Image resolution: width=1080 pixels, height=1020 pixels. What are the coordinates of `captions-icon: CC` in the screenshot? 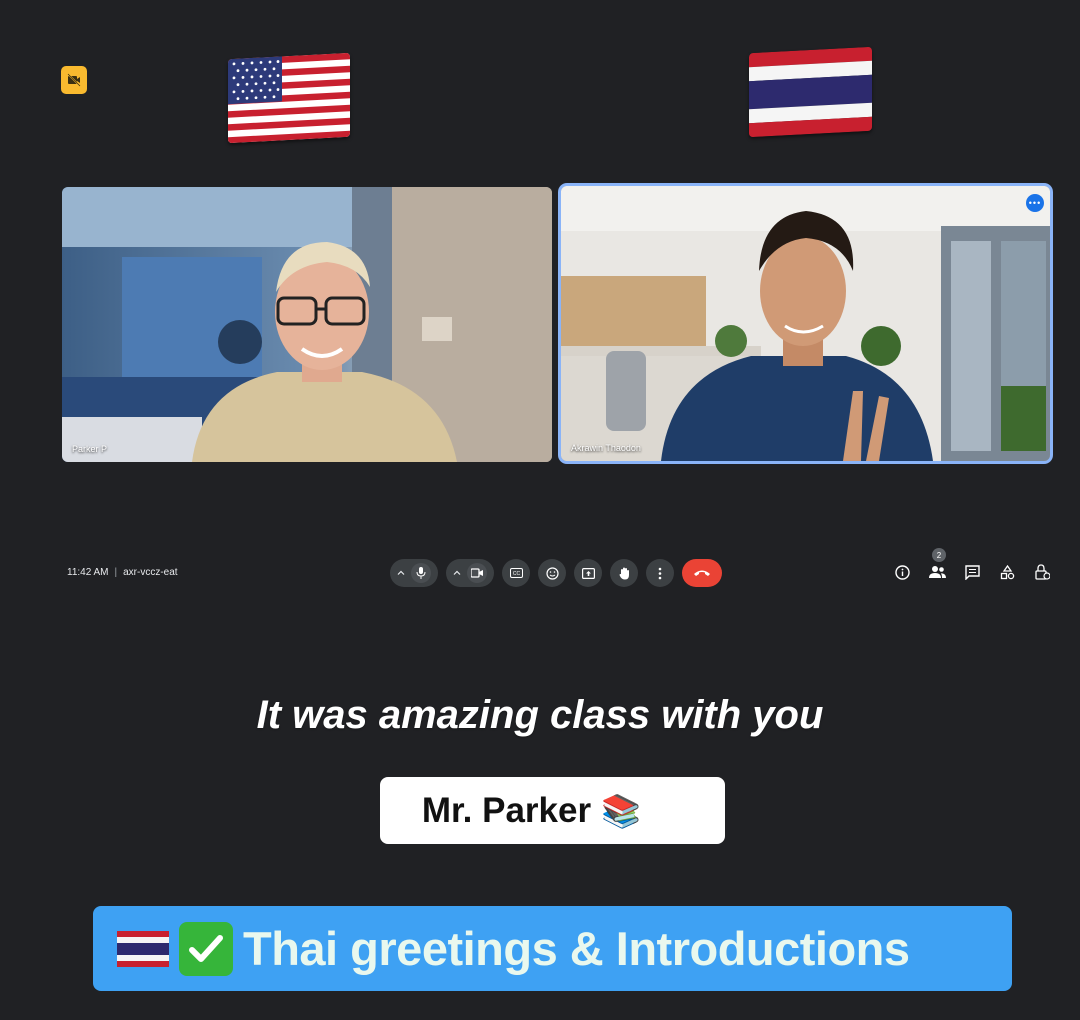 It's located at (516, 573).